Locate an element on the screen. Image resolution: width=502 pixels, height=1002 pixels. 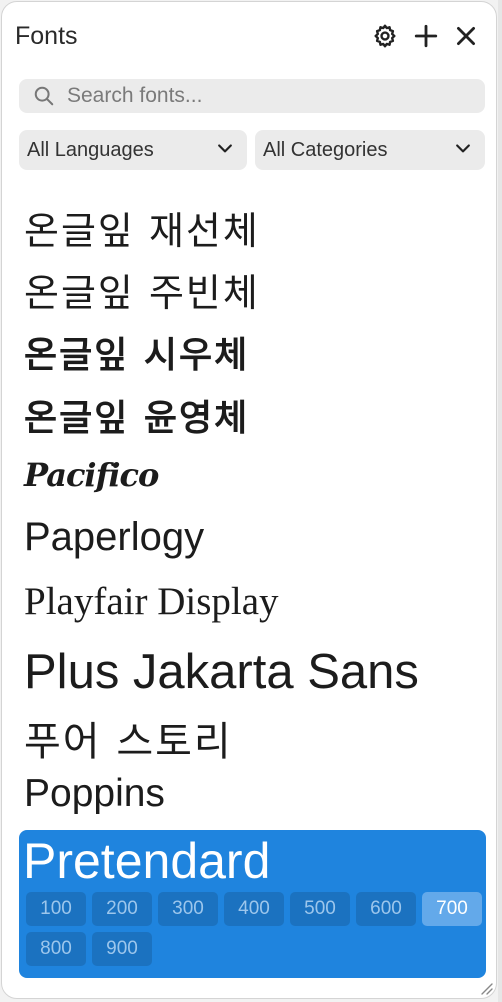
panel-title: Fonts is located at coordinates (46, 36).